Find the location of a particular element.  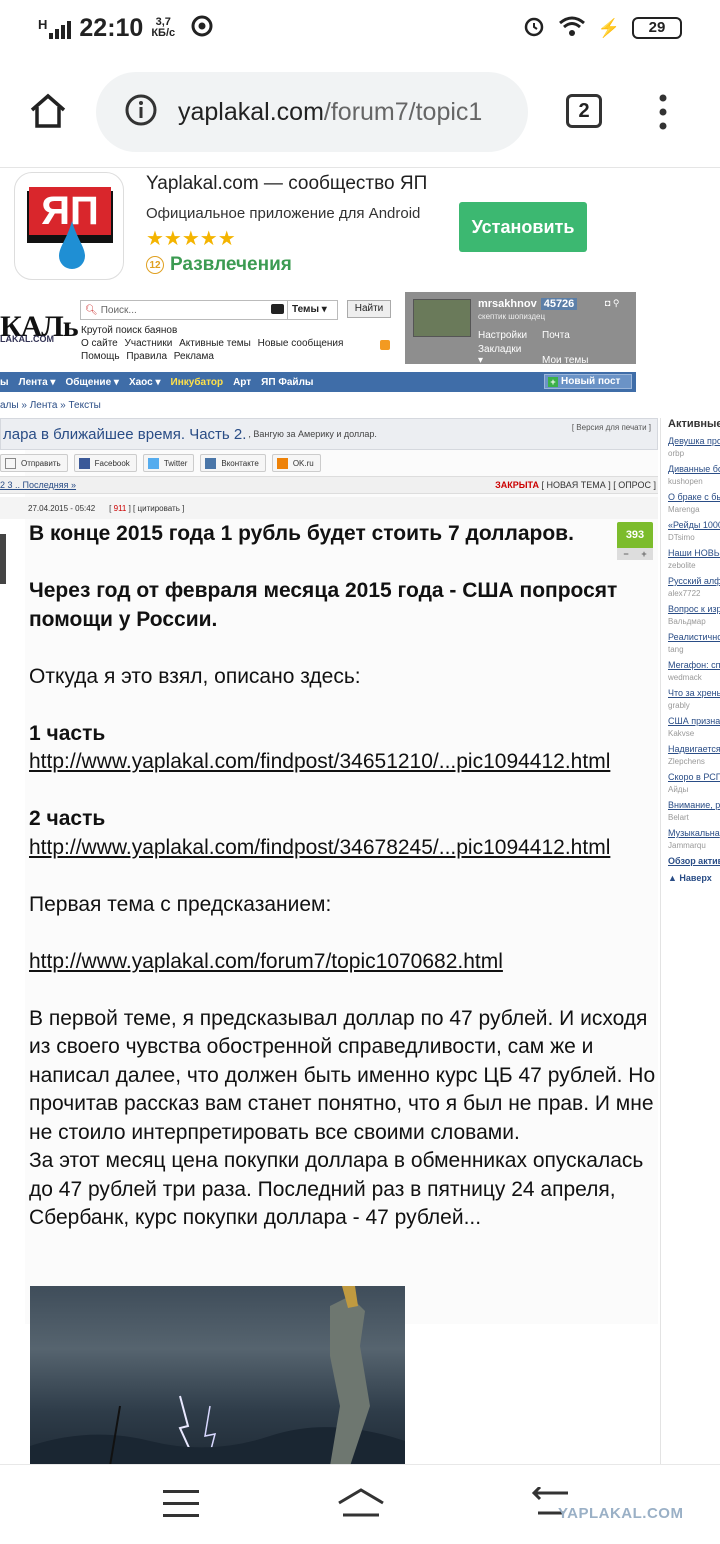

chrome-icon is located at coordinates (202, 28).